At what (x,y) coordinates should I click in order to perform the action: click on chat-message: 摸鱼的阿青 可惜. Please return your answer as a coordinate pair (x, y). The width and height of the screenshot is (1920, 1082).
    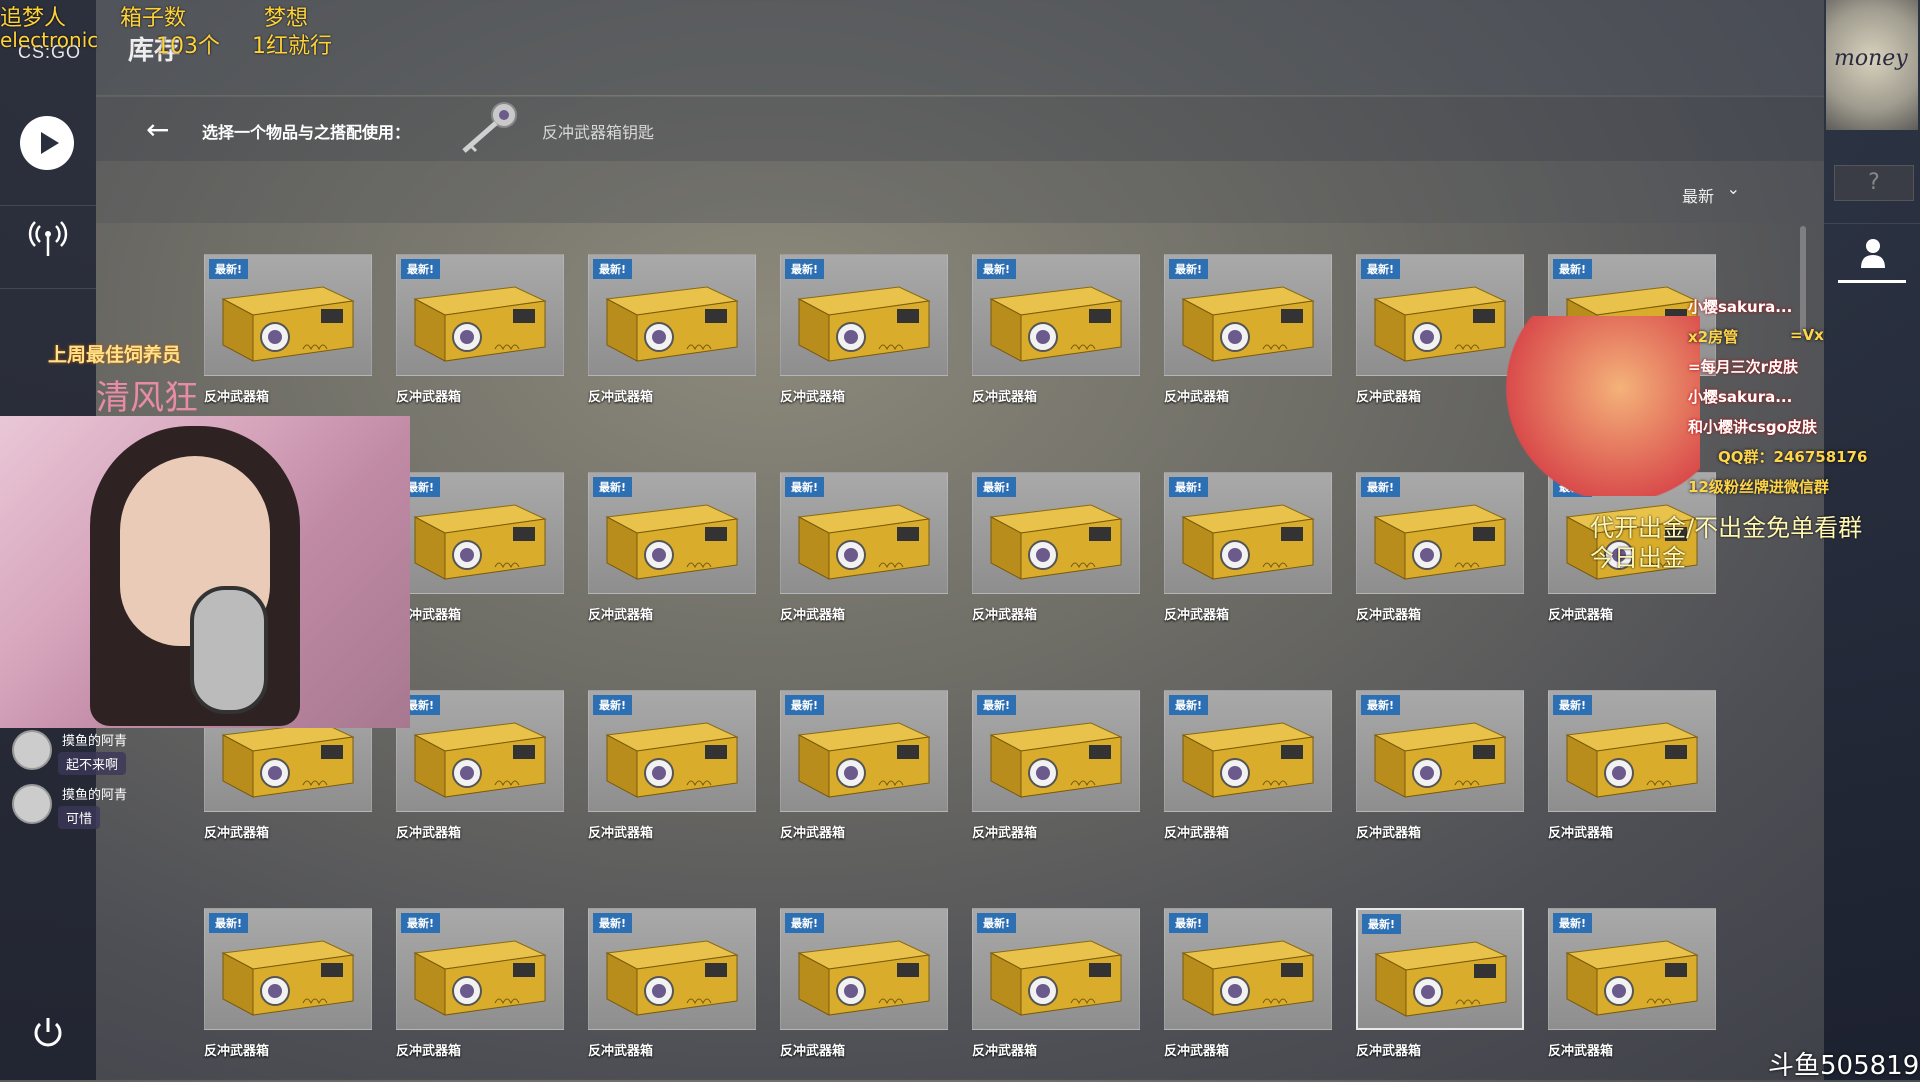
    Looking at the image, I should click on (112, 809).